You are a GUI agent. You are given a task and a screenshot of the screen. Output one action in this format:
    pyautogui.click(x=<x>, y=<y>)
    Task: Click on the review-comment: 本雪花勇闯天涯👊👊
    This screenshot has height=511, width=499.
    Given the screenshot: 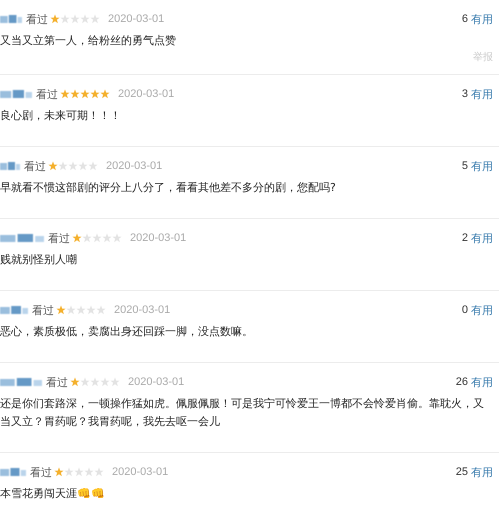 What is the action you would take?
    pyautogui.click(x=53, y=494)
    